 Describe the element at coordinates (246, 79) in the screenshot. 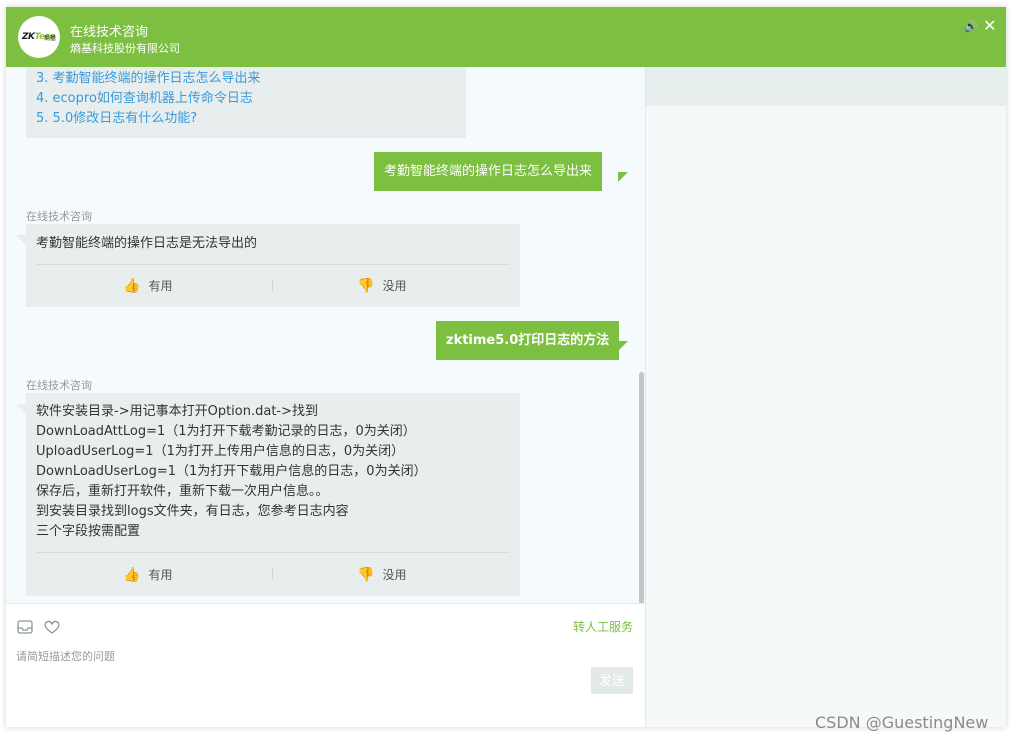

I see `suggestion-link: 3. 考勤智能终端的操作日志怎么导出来` at that location.